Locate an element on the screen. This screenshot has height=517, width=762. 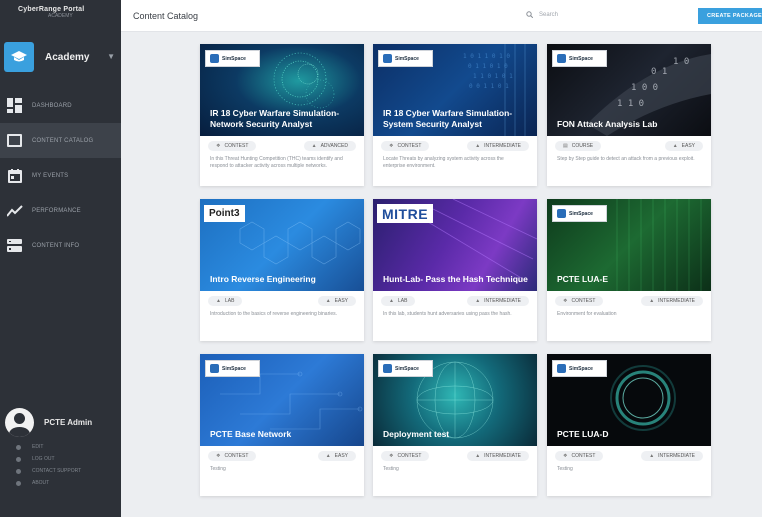
sidebar-item-performance: PERFORMANCE is located at coordinates (60, 210).